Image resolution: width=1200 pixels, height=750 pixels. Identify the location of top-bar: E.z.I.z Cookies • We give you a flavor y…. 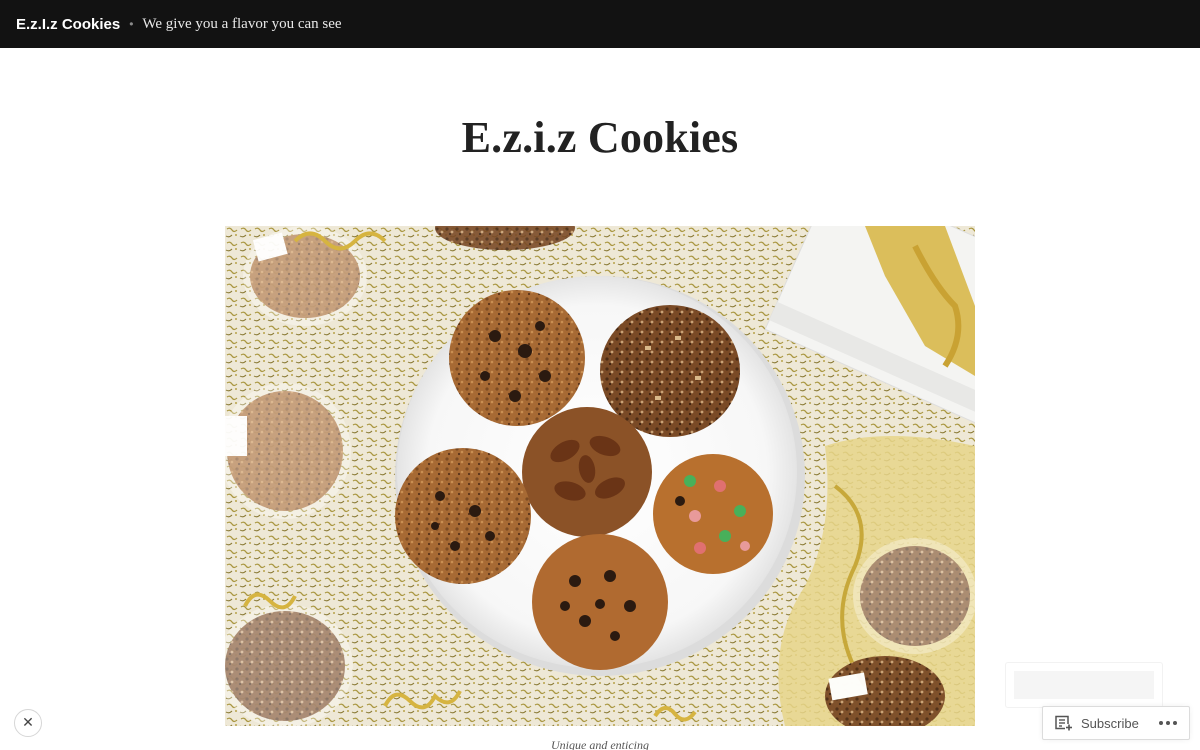
(600, 24).